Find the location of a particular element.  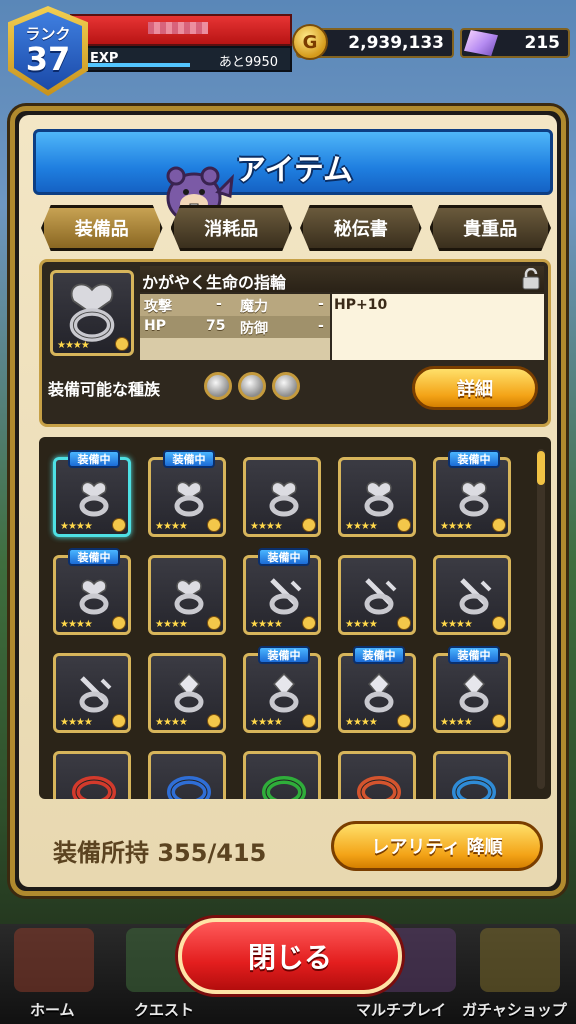

tab-consumables: 消耗品 is located at coordinates (231, 228).